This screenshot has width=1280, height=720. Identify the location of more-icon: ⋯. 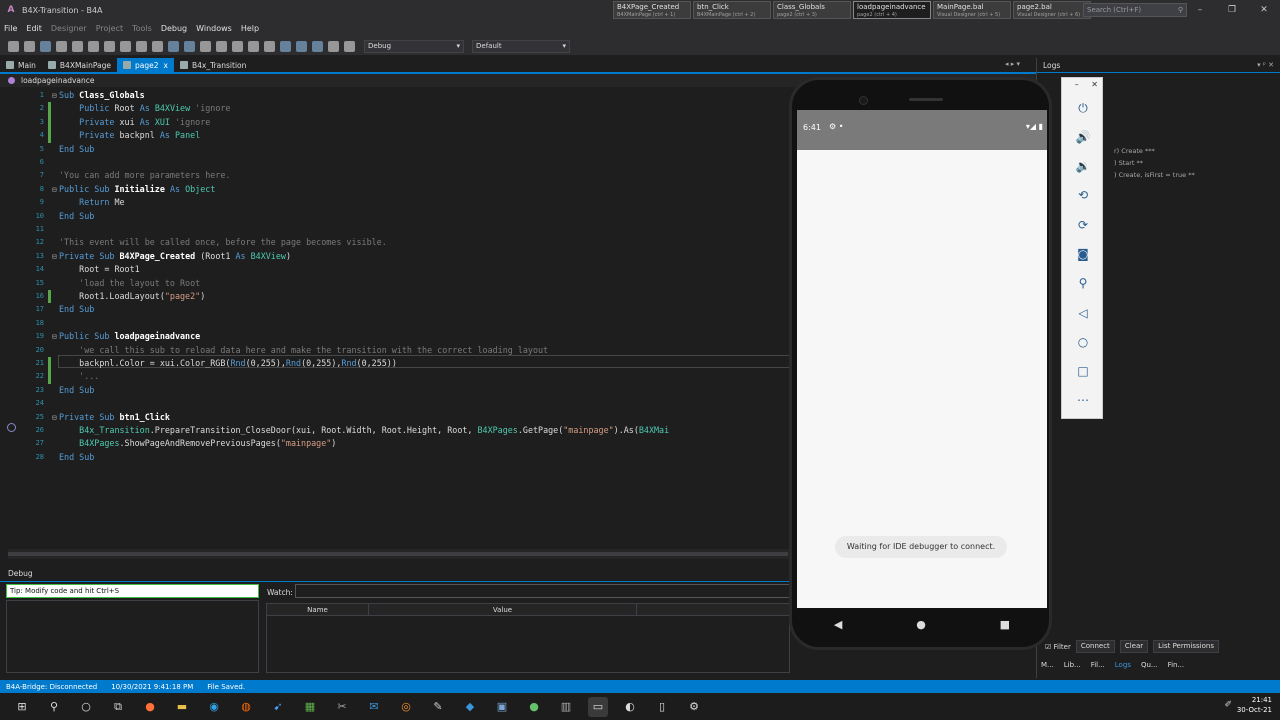
(1083, 400).